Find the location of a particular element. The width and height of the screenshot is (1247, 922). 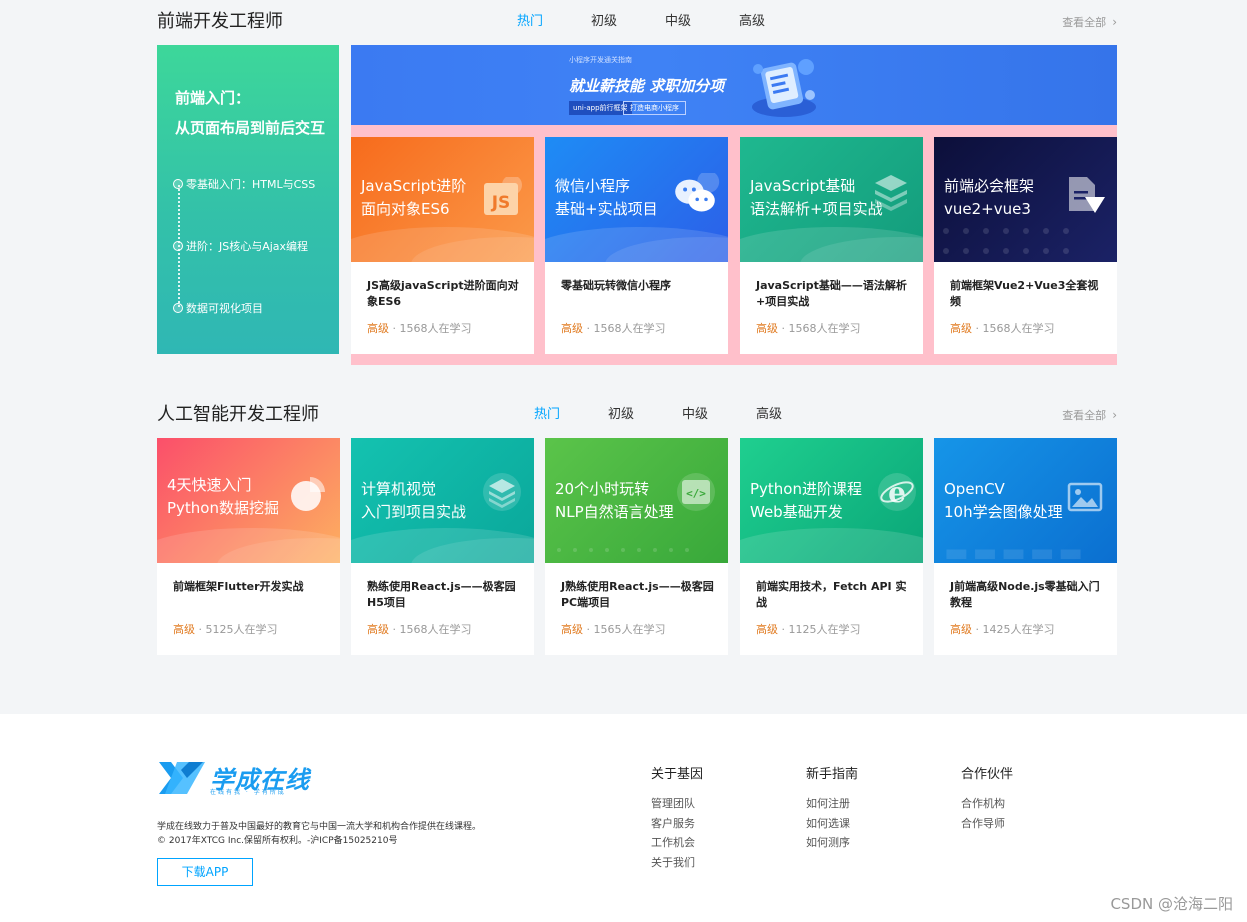

footer-desc-line: 学成在线致力于普及中国最好的教育它与中国一流大学和机构合作提供在线课程。 is located at coordinates (319, 827).